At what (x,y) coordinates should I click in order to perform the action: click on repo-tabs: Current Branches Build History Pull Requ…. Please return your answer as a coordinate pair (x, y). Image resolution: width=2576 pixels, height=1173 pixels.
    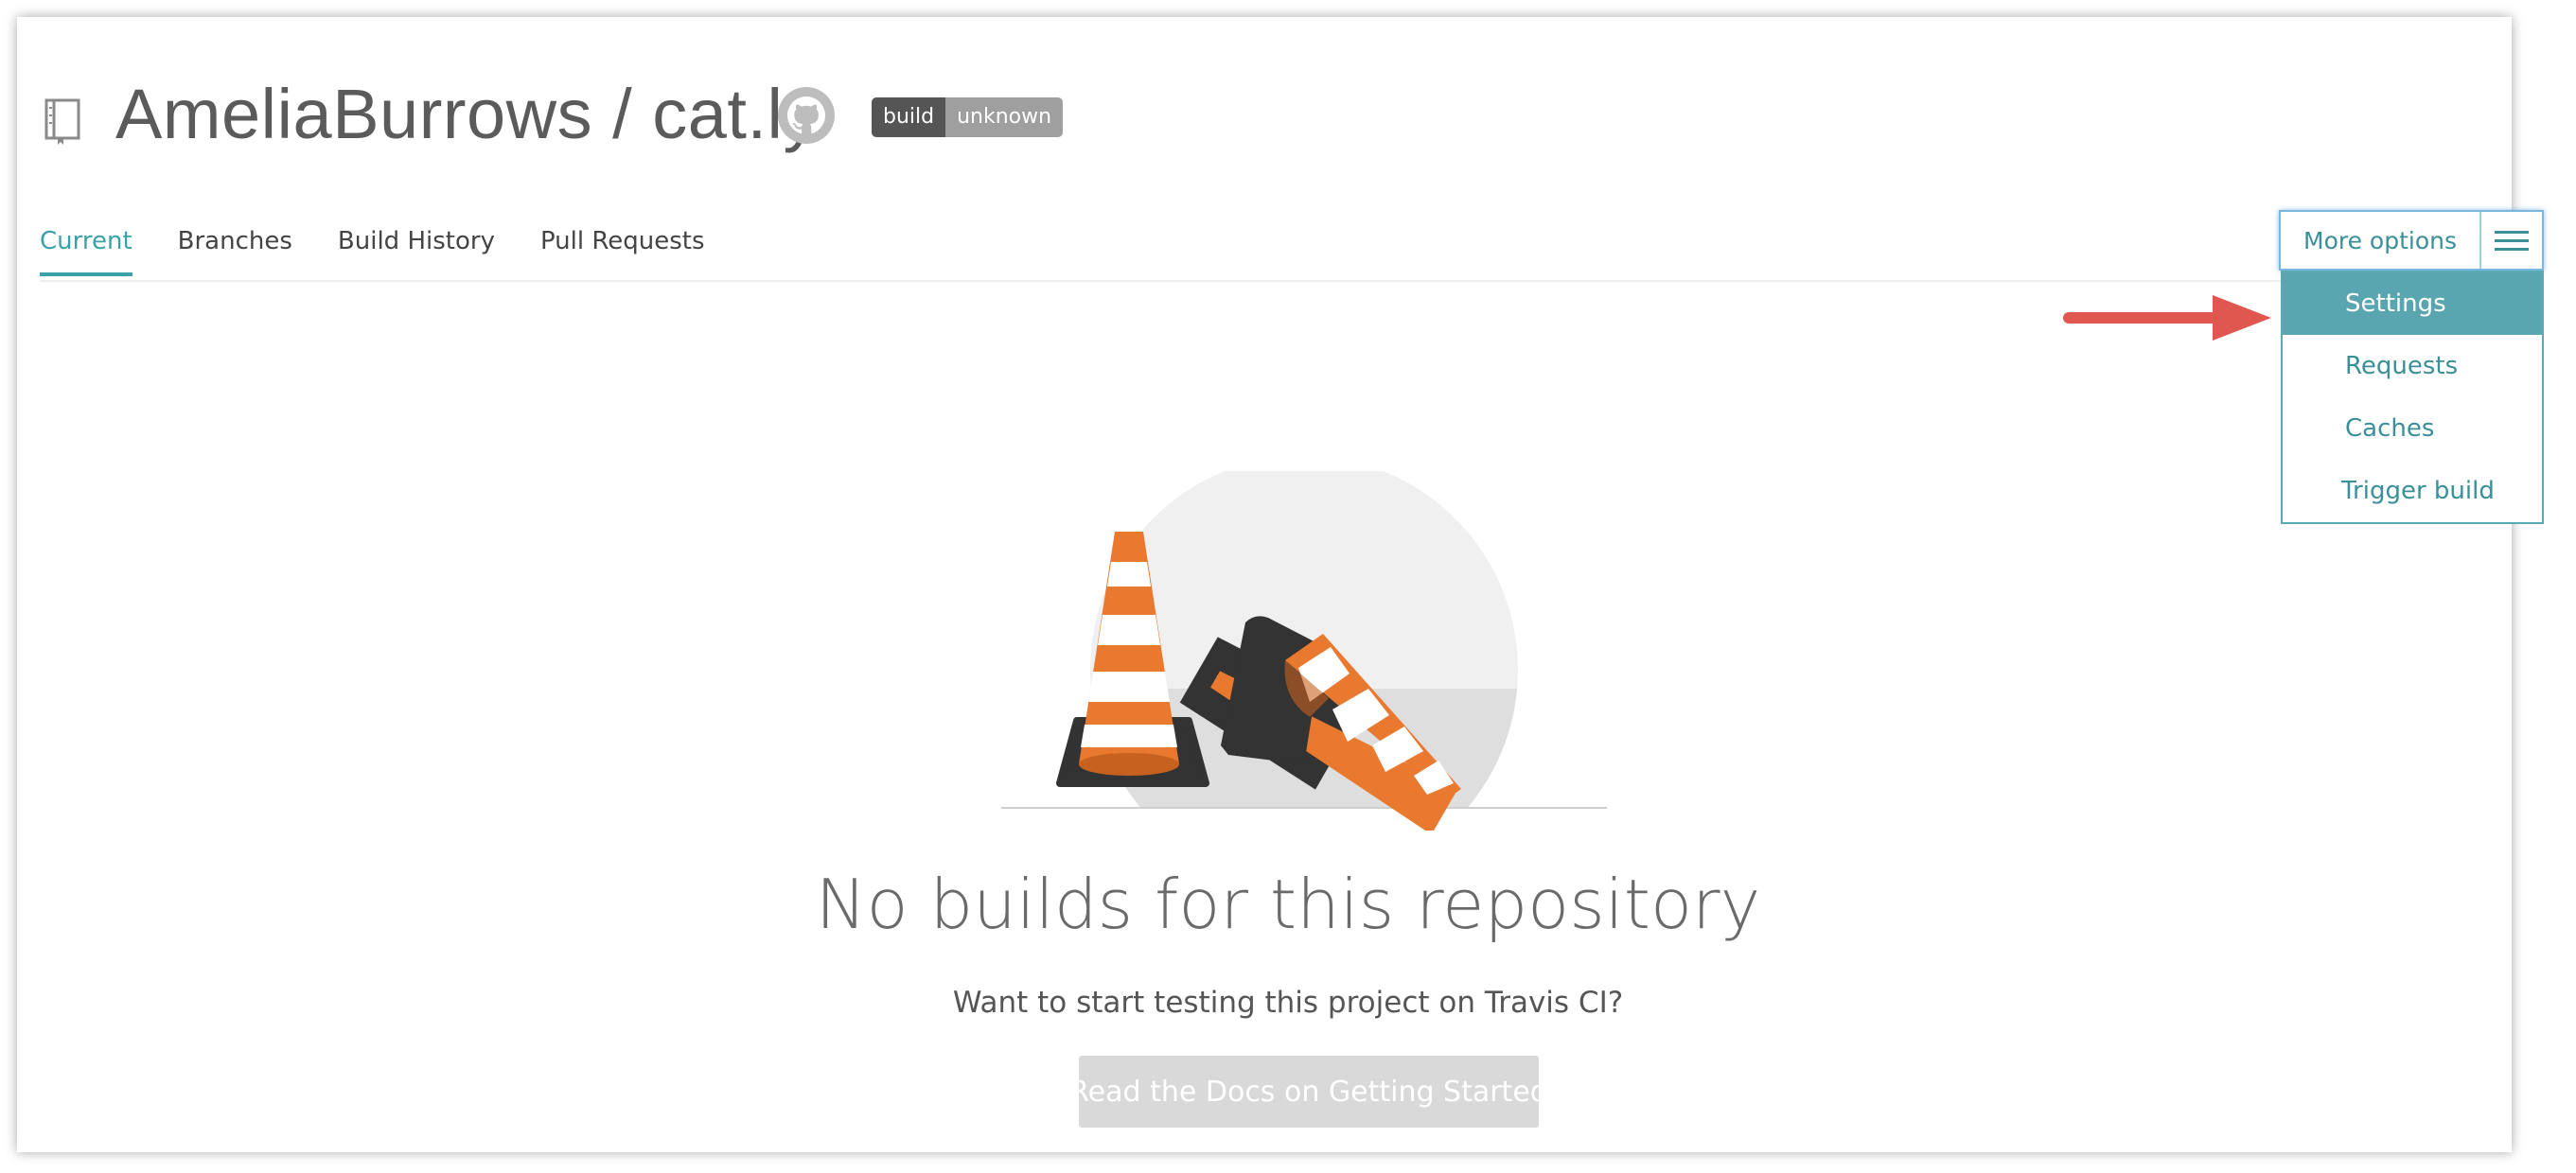
    Looking at the image, I should click on (395, 252).